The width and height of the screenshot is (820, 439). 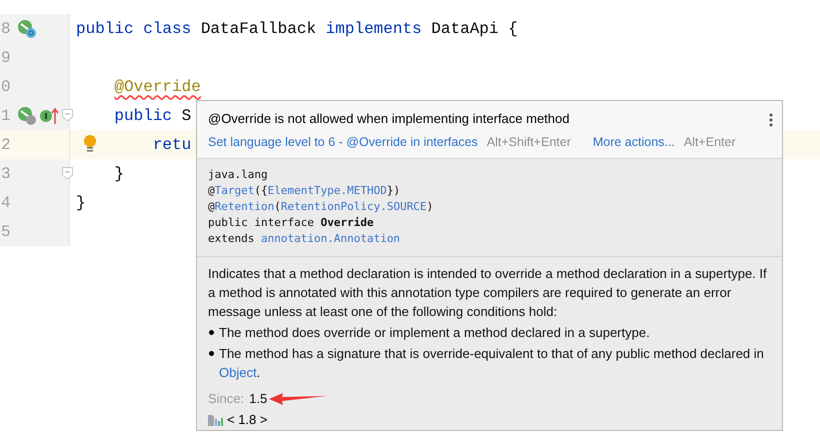 I want to click on shortcut-label: Alt+Enter, so click(x=710, y=142).